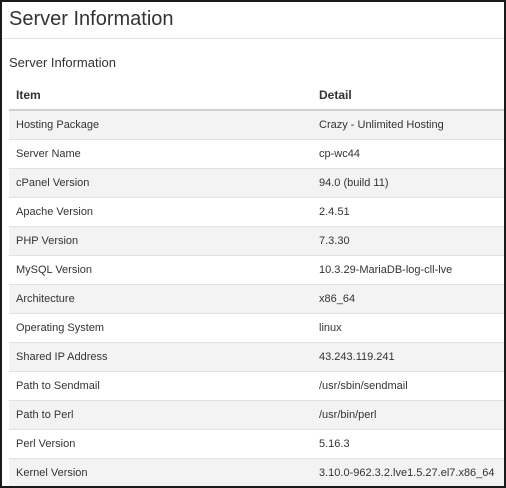 The height and width of the screenshot is (488, 506). Describe the element at coordinates (160, 212) in the screenshot. I see `item-cell: Apache Version` at that location.